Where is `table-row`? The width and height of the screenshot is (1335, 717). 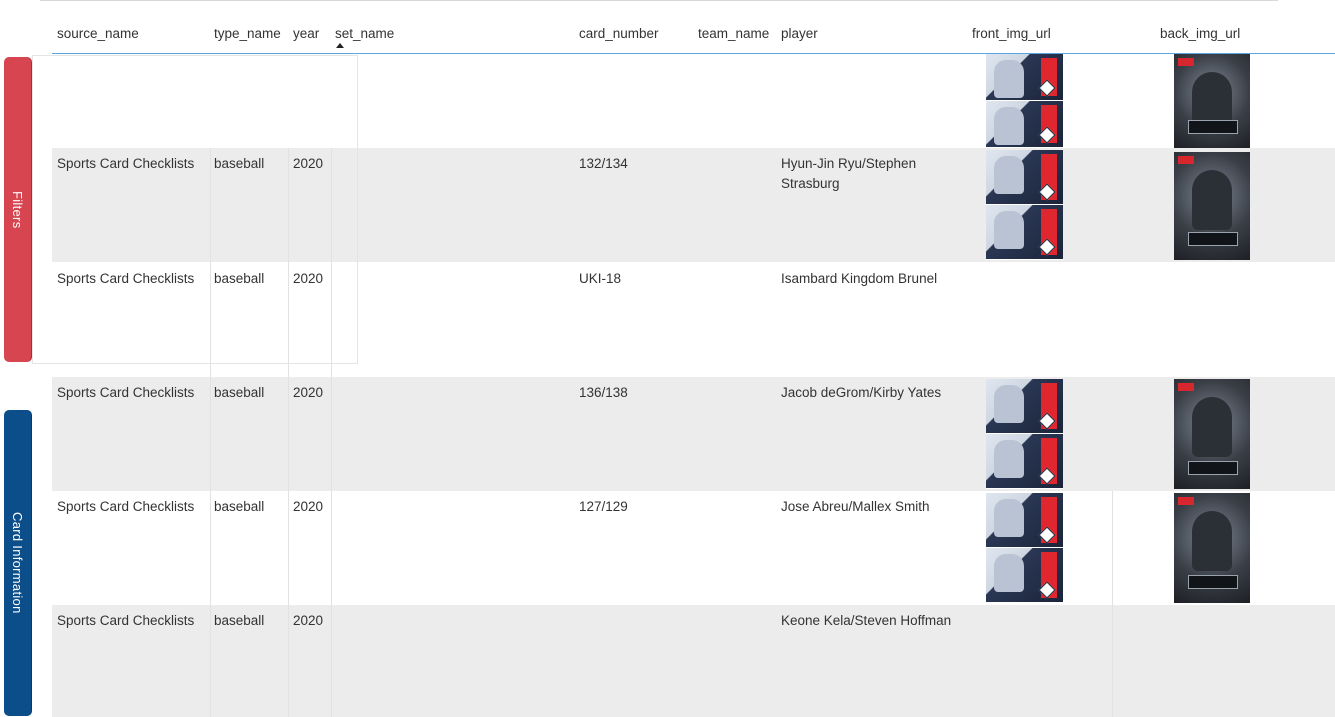 table-row is located at coordinates (693, 101).